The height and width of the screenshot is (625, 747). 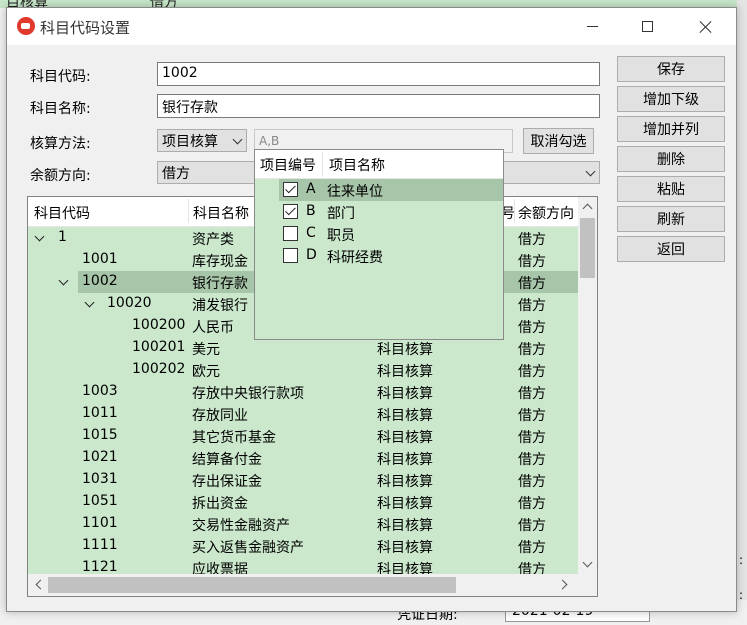 I want to click on scroll-down-icon, so click(x=587, y=562).